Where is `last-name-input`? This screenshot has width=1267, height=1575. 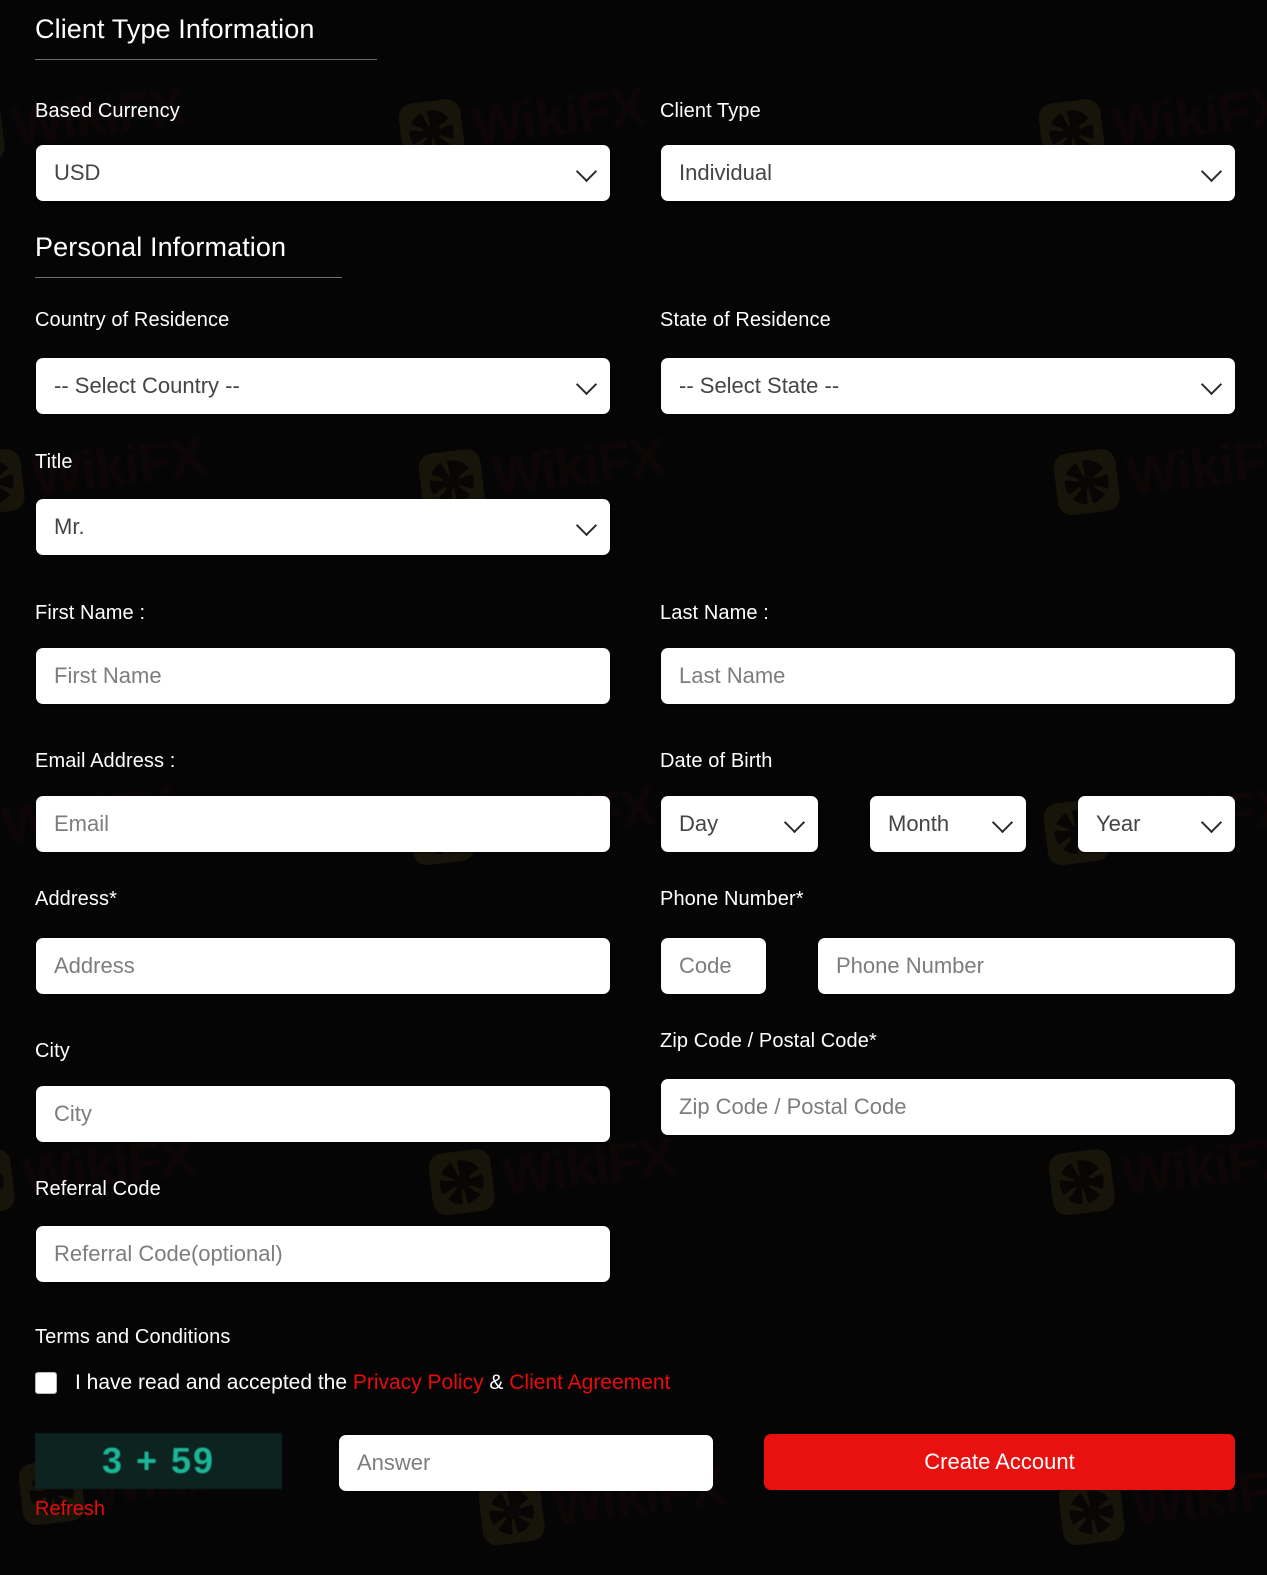 last-name-input is located at coordinates (948, 676).